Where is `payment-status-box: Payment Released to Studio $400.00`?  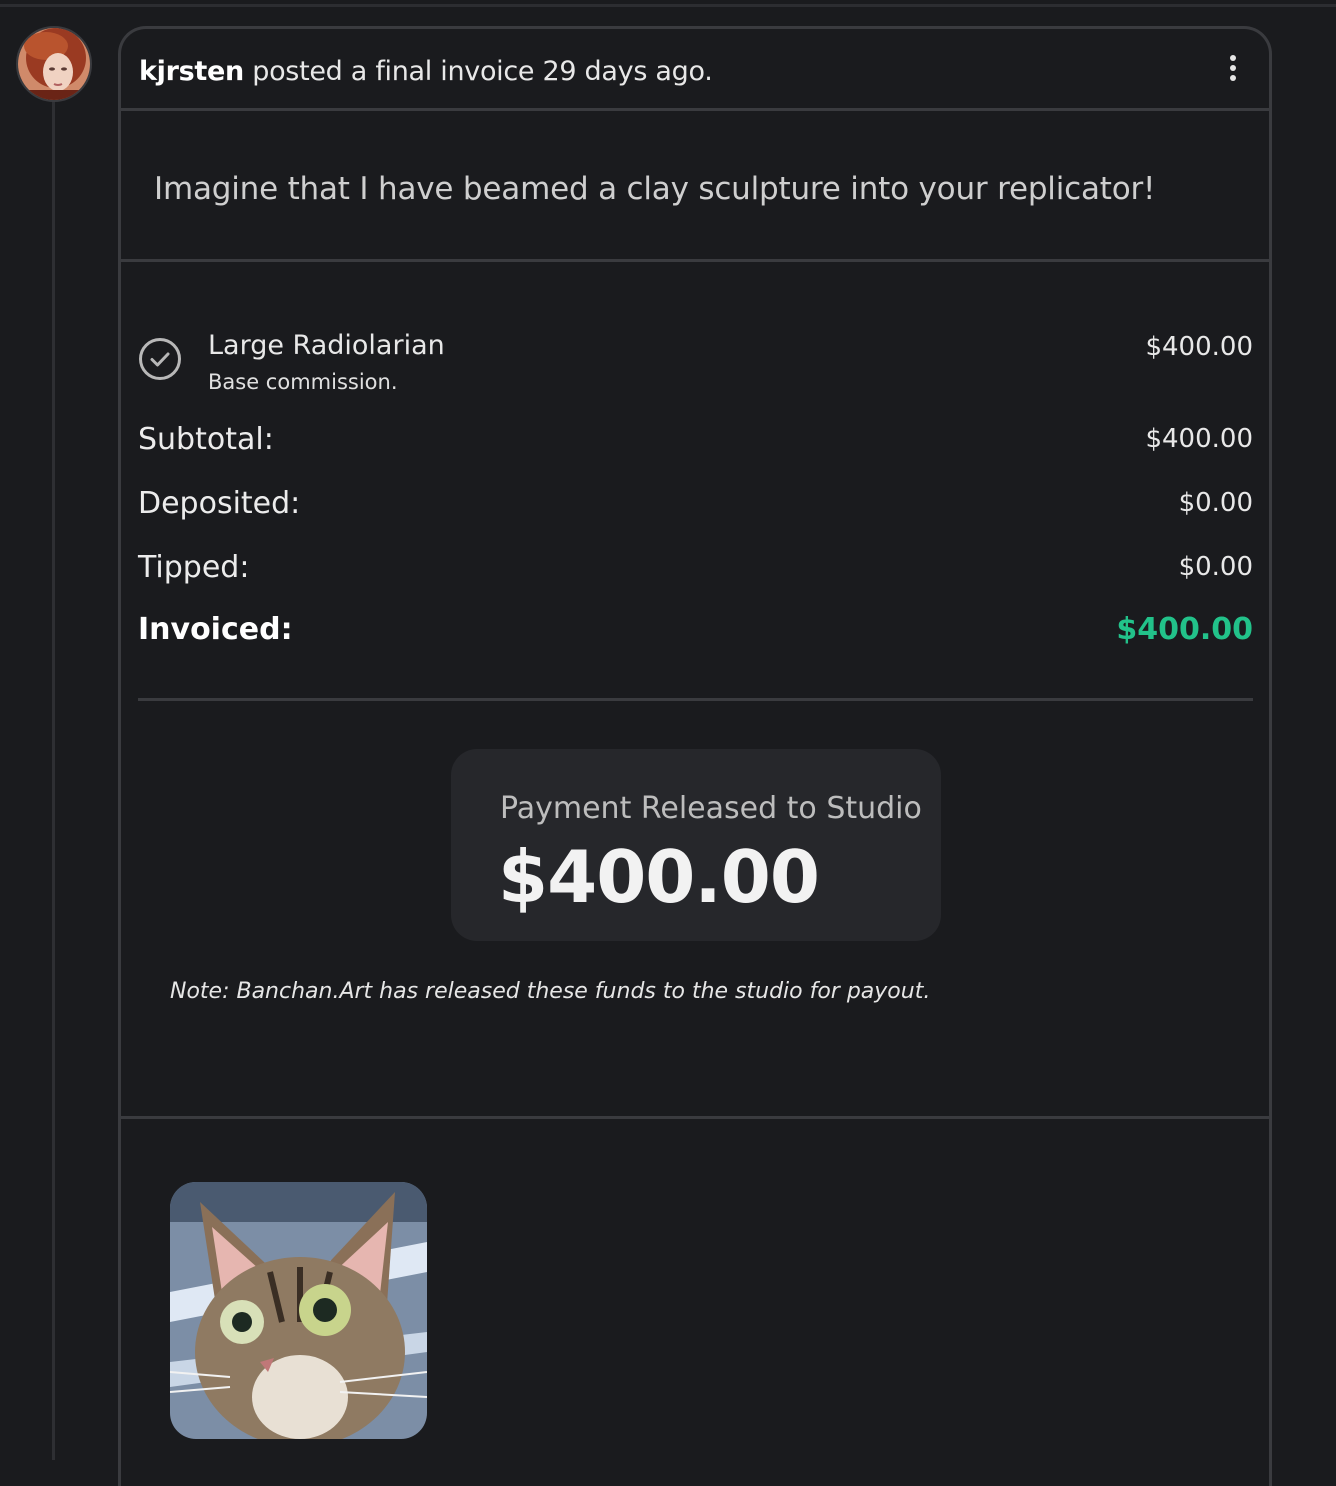
payment-status-box: Payment Released to Studio $400.00 is located at coordinates (696, 845).